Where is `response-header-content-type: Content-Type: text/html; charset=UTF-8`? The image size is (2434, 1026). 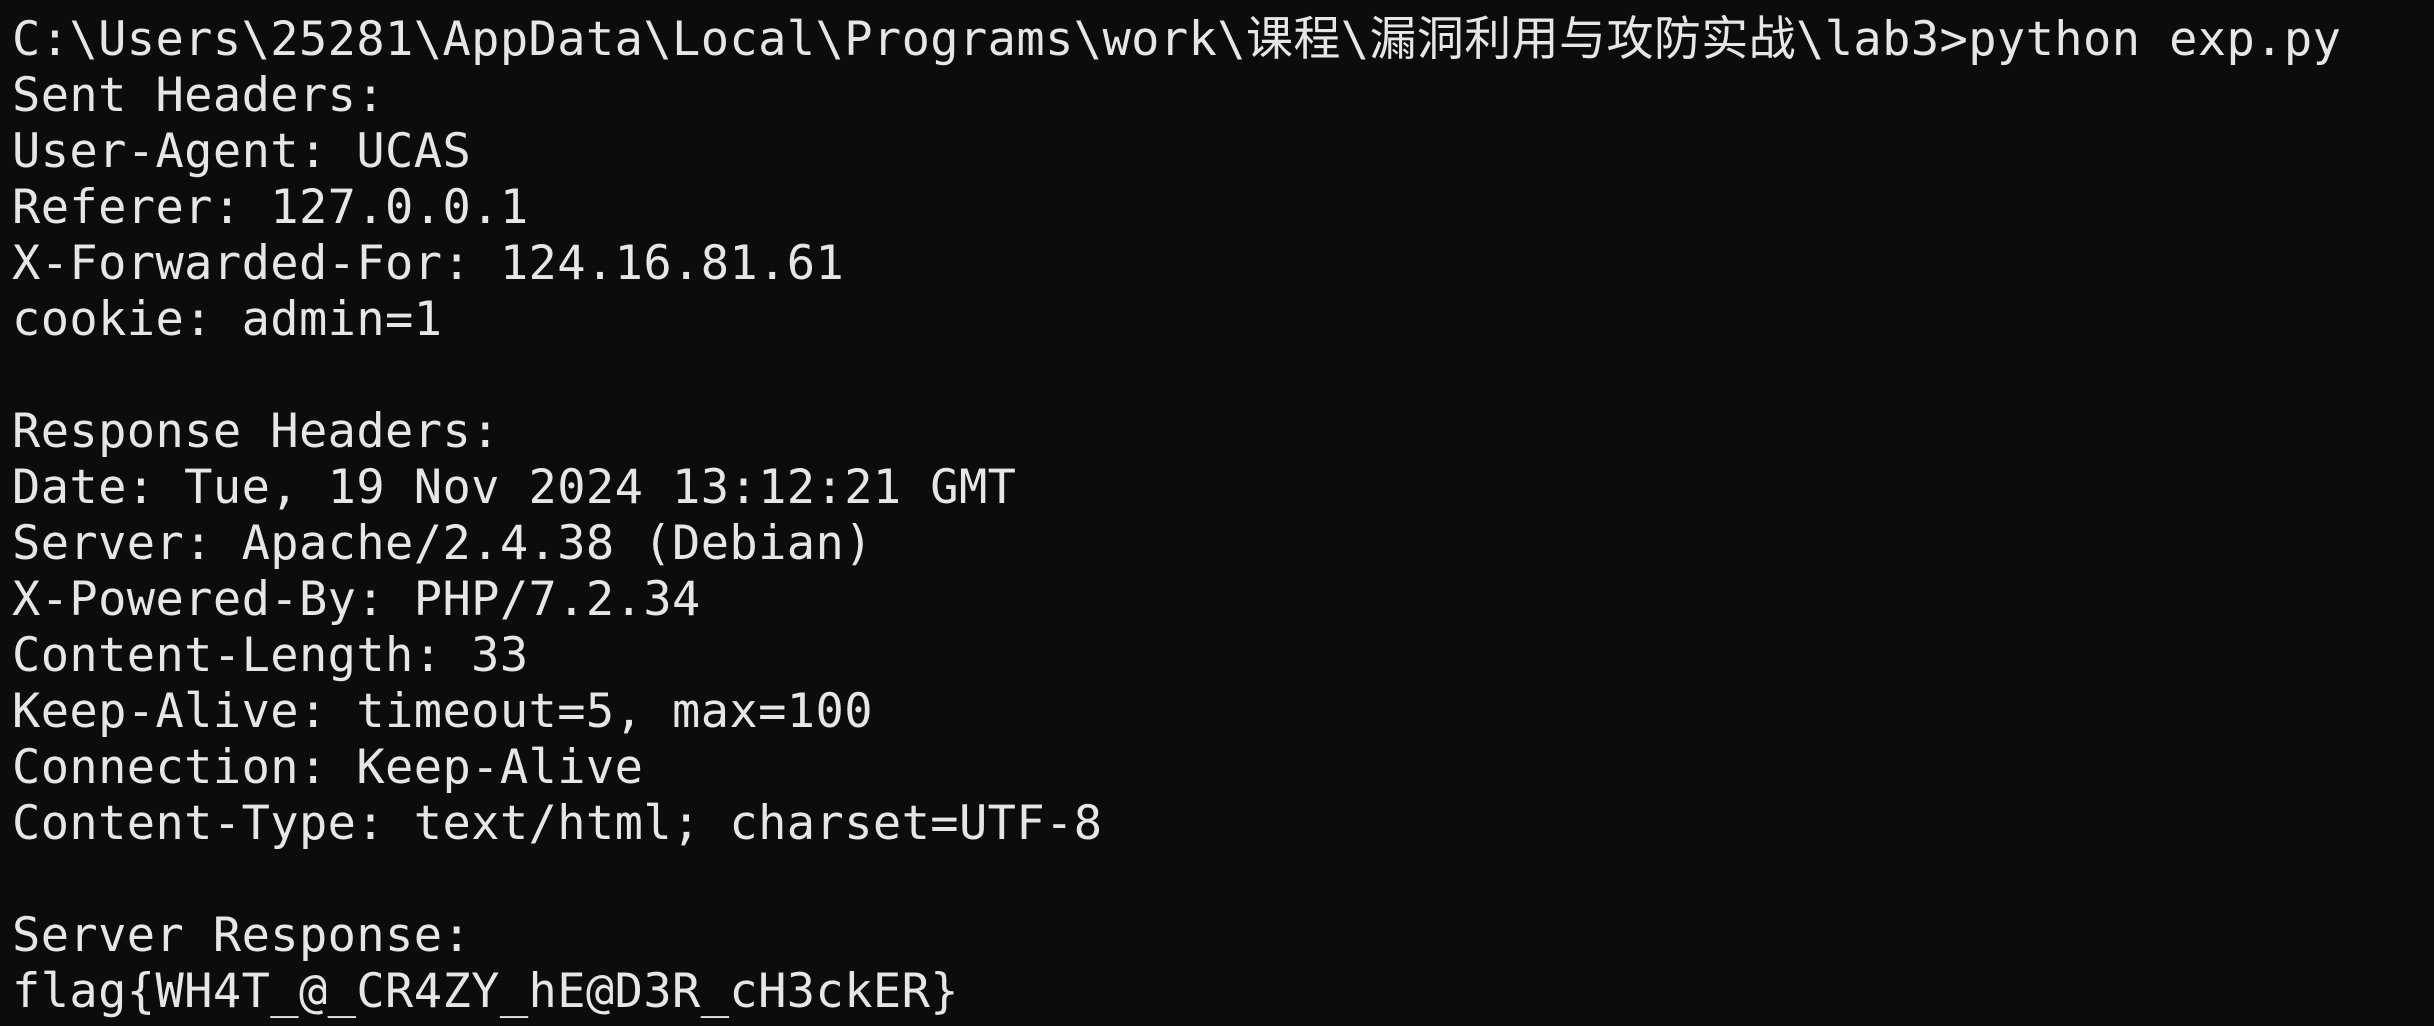
response-header-content-type: Content-Type: text/html; charset=UTF-8 is located at coordinates (557, 823).